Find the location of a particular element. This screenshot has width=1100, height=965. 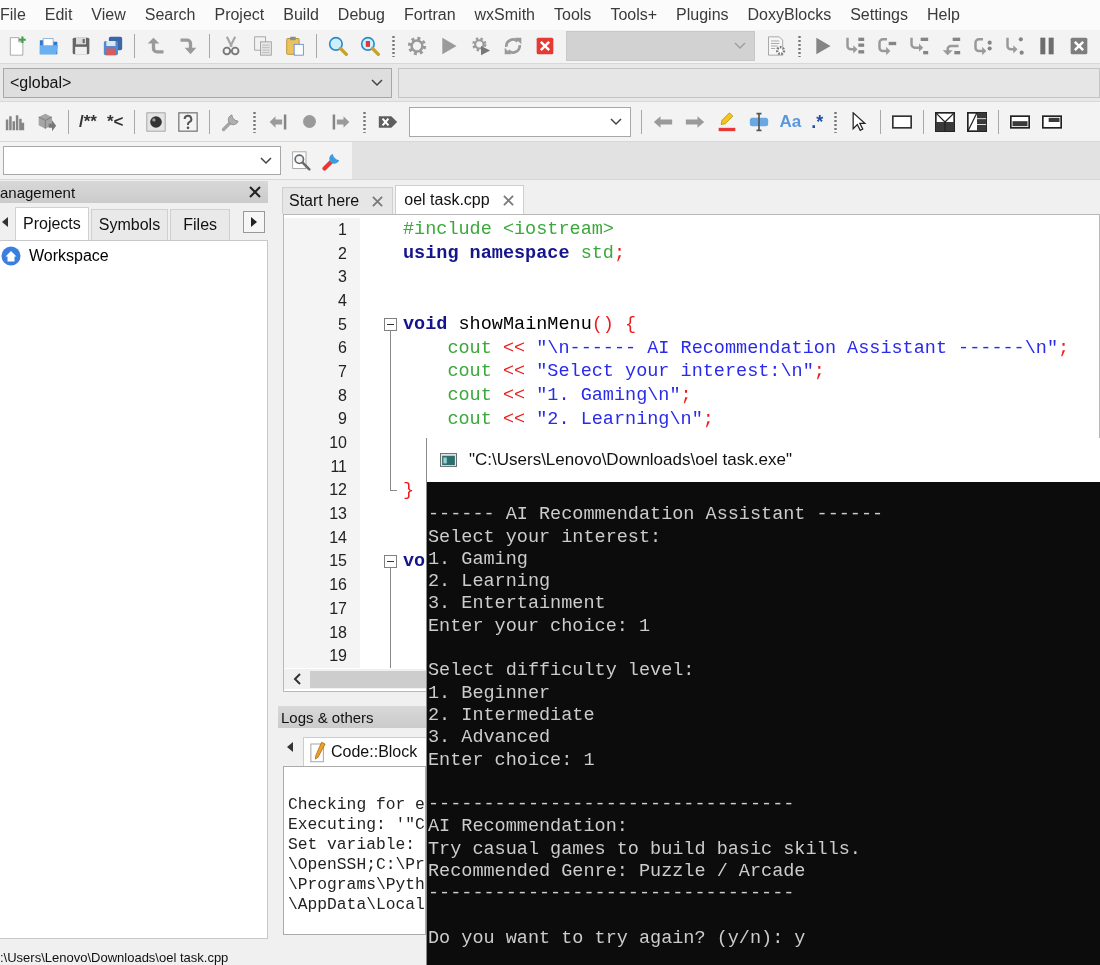

tree-item: Workspace is located at coordinates (69, 256).